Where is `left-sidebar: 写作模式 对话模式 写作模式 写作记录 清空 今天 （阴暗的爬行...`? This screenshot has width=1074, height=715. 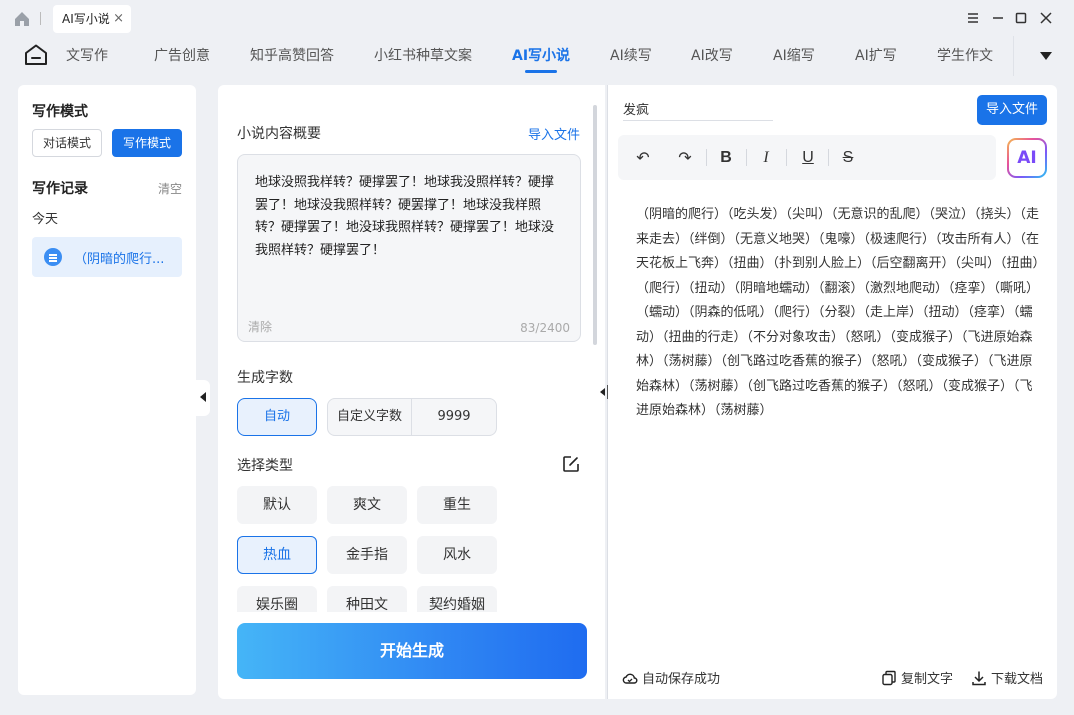
left-sidebar: 写作模式 对话模式 写作模式 写作记录 清空 今天 （阴暗的爬行... is located at coordinates (107, 390).